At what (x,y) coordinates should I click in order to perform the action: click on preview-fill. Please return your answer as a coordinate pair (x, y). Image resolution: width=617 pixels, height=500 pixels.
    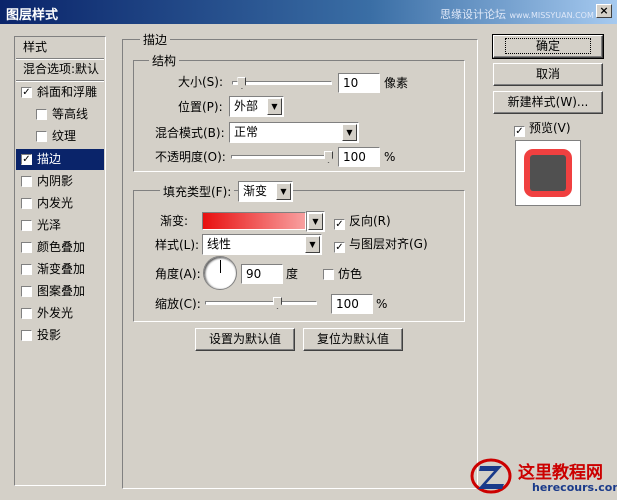
    Looking at the image, I should click on (548, 173).